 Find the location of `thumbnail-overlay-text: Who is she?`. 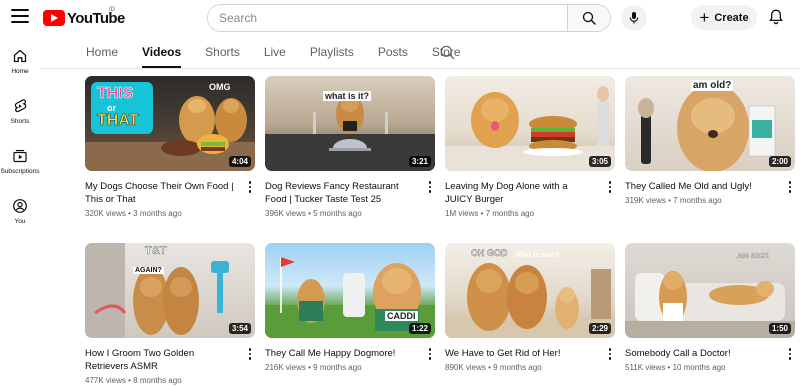

thumbnail-overlay-text: Who is she? is located at coordinates (537, 254).